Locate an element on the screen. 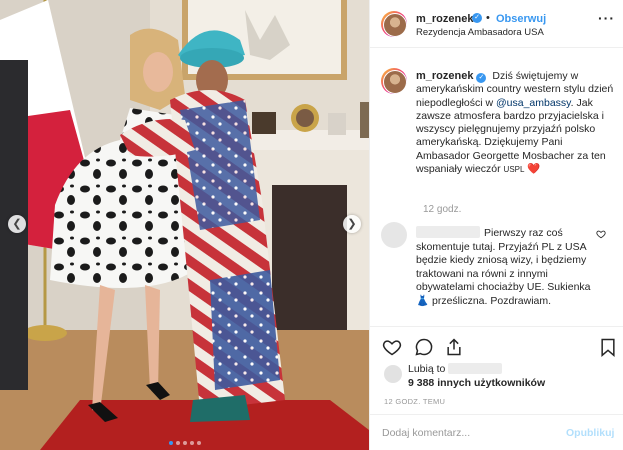 This screenshot has width=623, height=450. post-date: 12 GODZ. TEMU is located at coordinates (414, 401).